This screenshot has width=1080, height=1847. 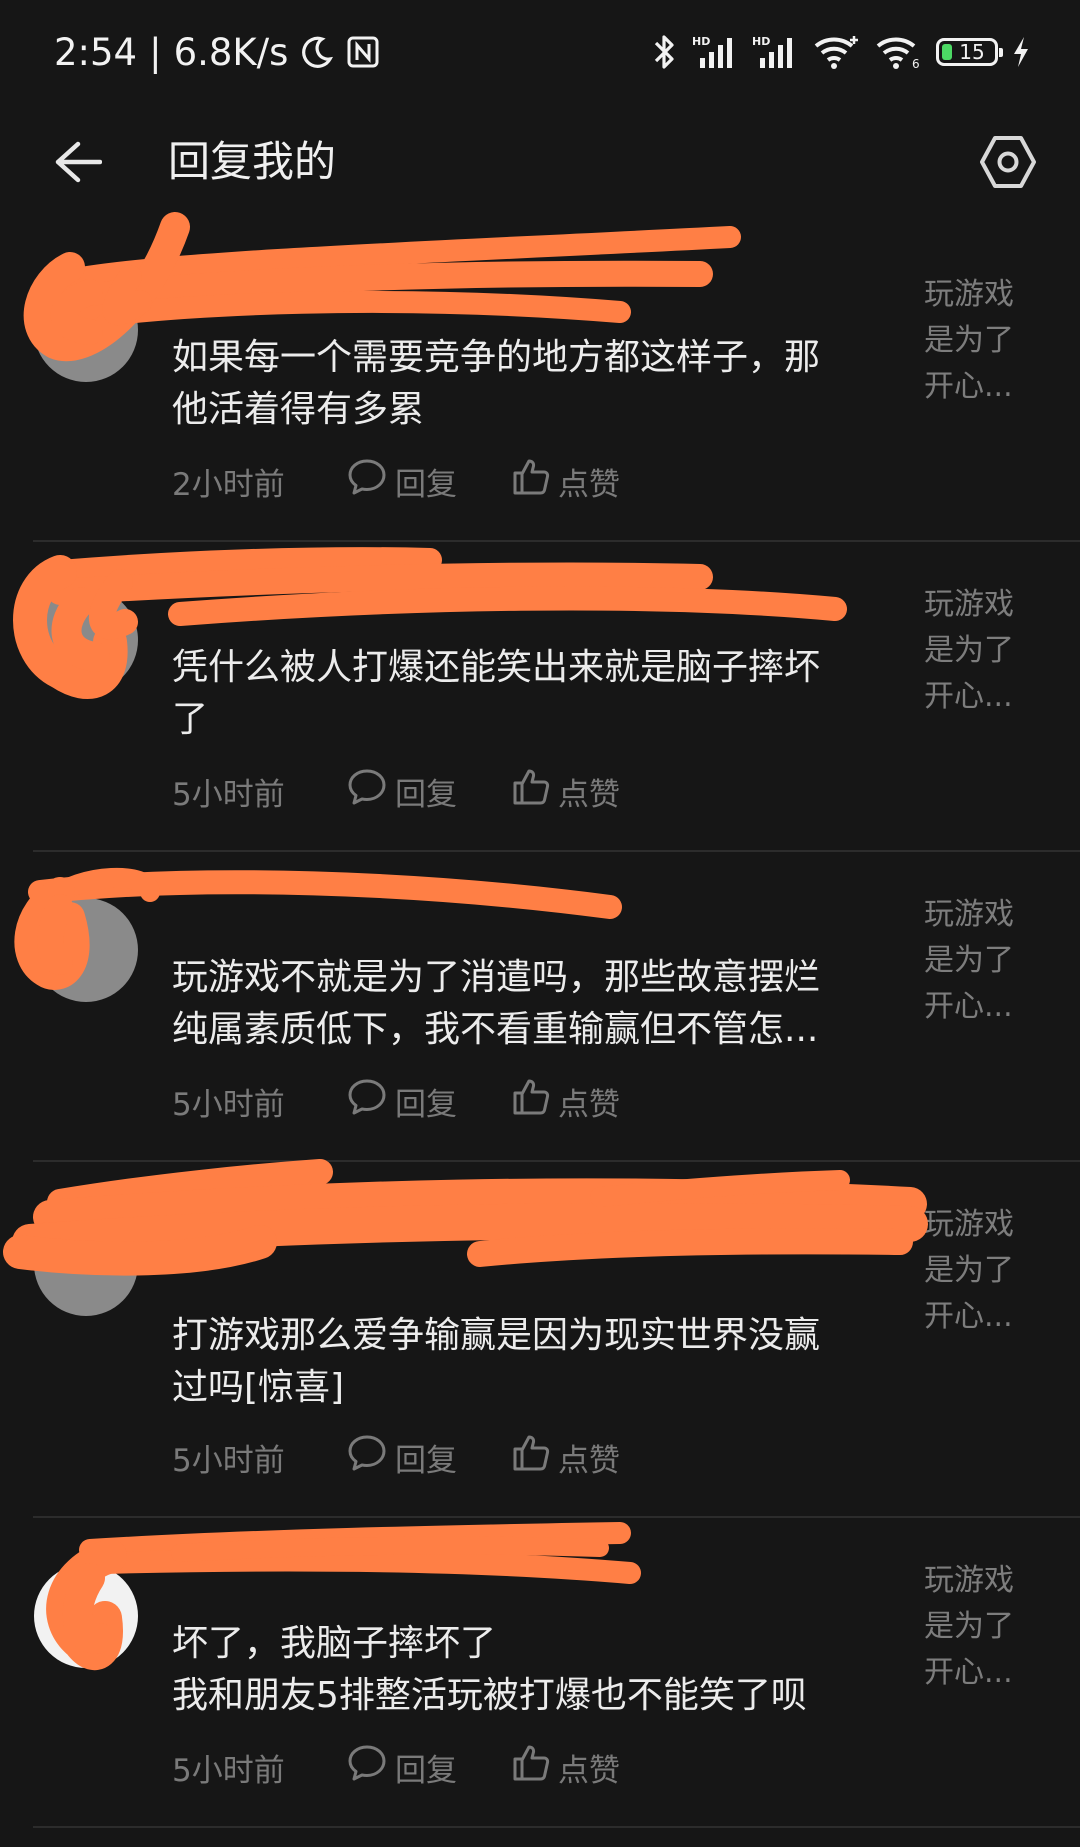 What do you see at coordinates (465, 1217) in the screenshot?
I see `redaction-scribble` at bounding box center [465, 1217].